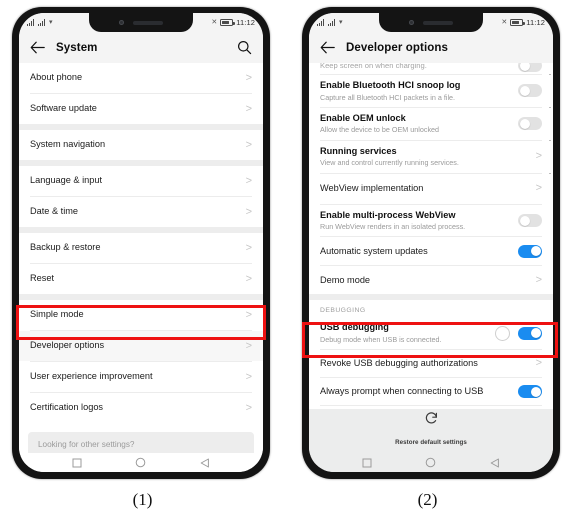 This screenshot has width=570, height=527. I want to click on earpiece-speaker, so click(438, 22).